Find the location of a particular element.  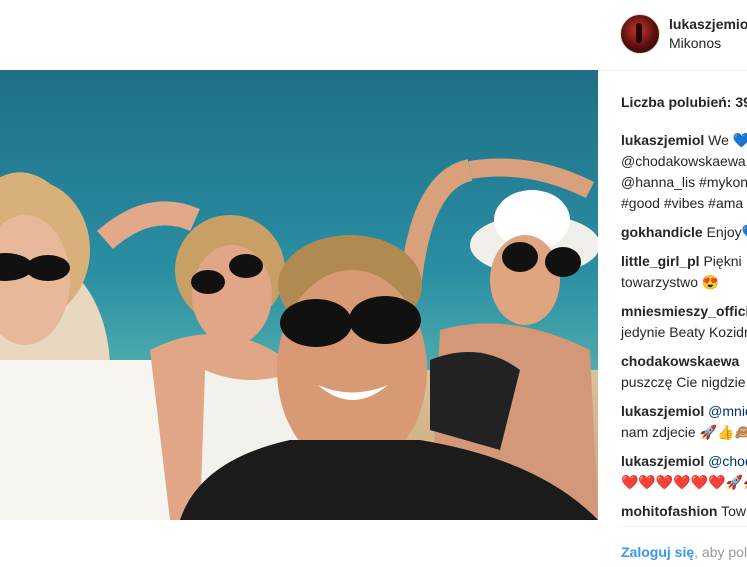

comment-text: @hanna_lis #mykonos is located at coordinates (684, 182).